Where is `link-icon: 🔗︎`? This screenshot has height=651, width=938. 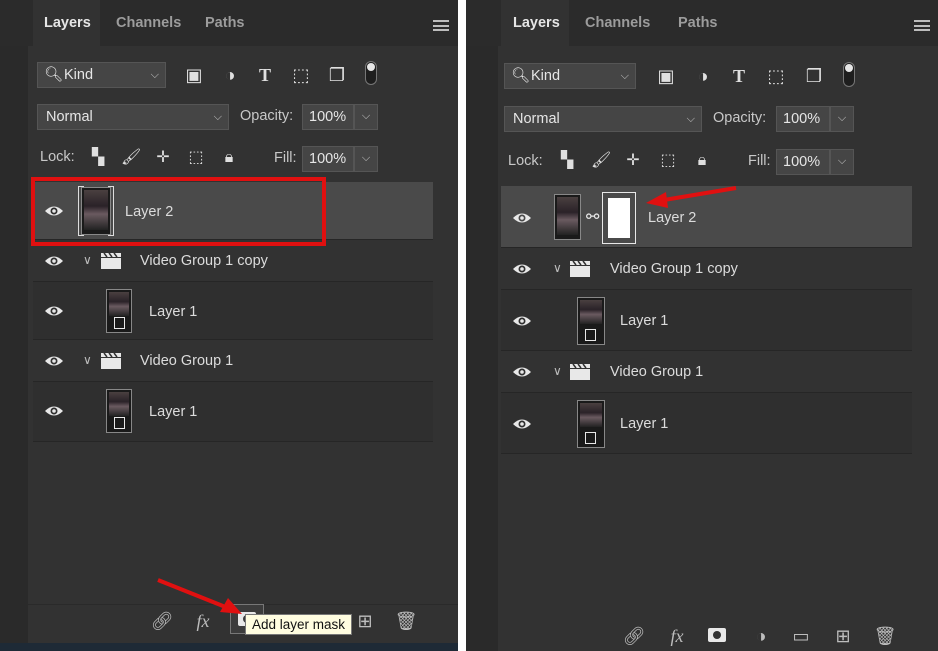 link-icon: 🔗︎ is located at coordinates (634, 636).